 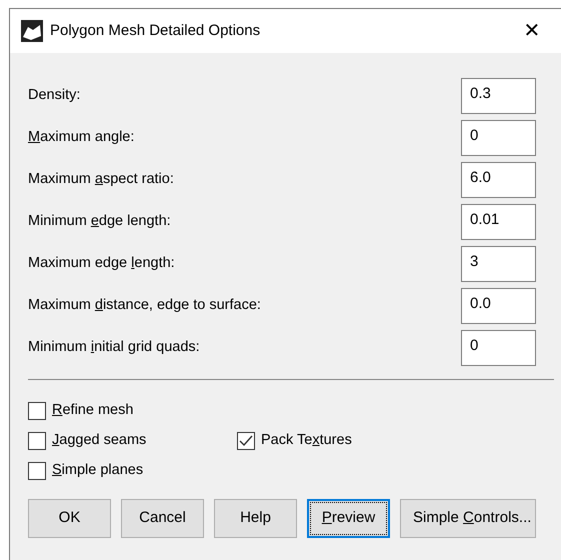 I want to click on input-field: 6.0, so click(x=498, y=180).